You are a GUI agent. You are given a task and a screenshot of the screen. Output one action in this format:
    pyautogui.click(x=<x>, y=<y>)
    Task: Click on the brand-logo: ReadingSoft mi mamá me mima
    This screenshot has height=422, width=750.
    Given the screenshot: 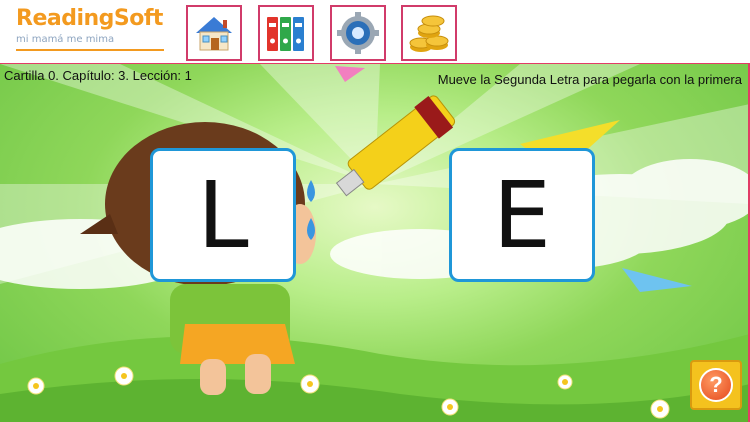 What is the action you would take?
    pyautogui.click(x=91, y=28)
    